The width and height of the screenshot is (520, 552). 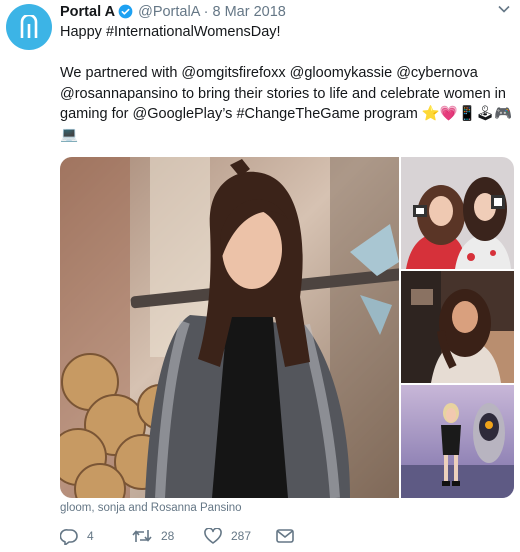 What do you see at coordinates (125, 11) in the screenshot?
I see `verified-badge-icon` at bounding box center [125, 11].